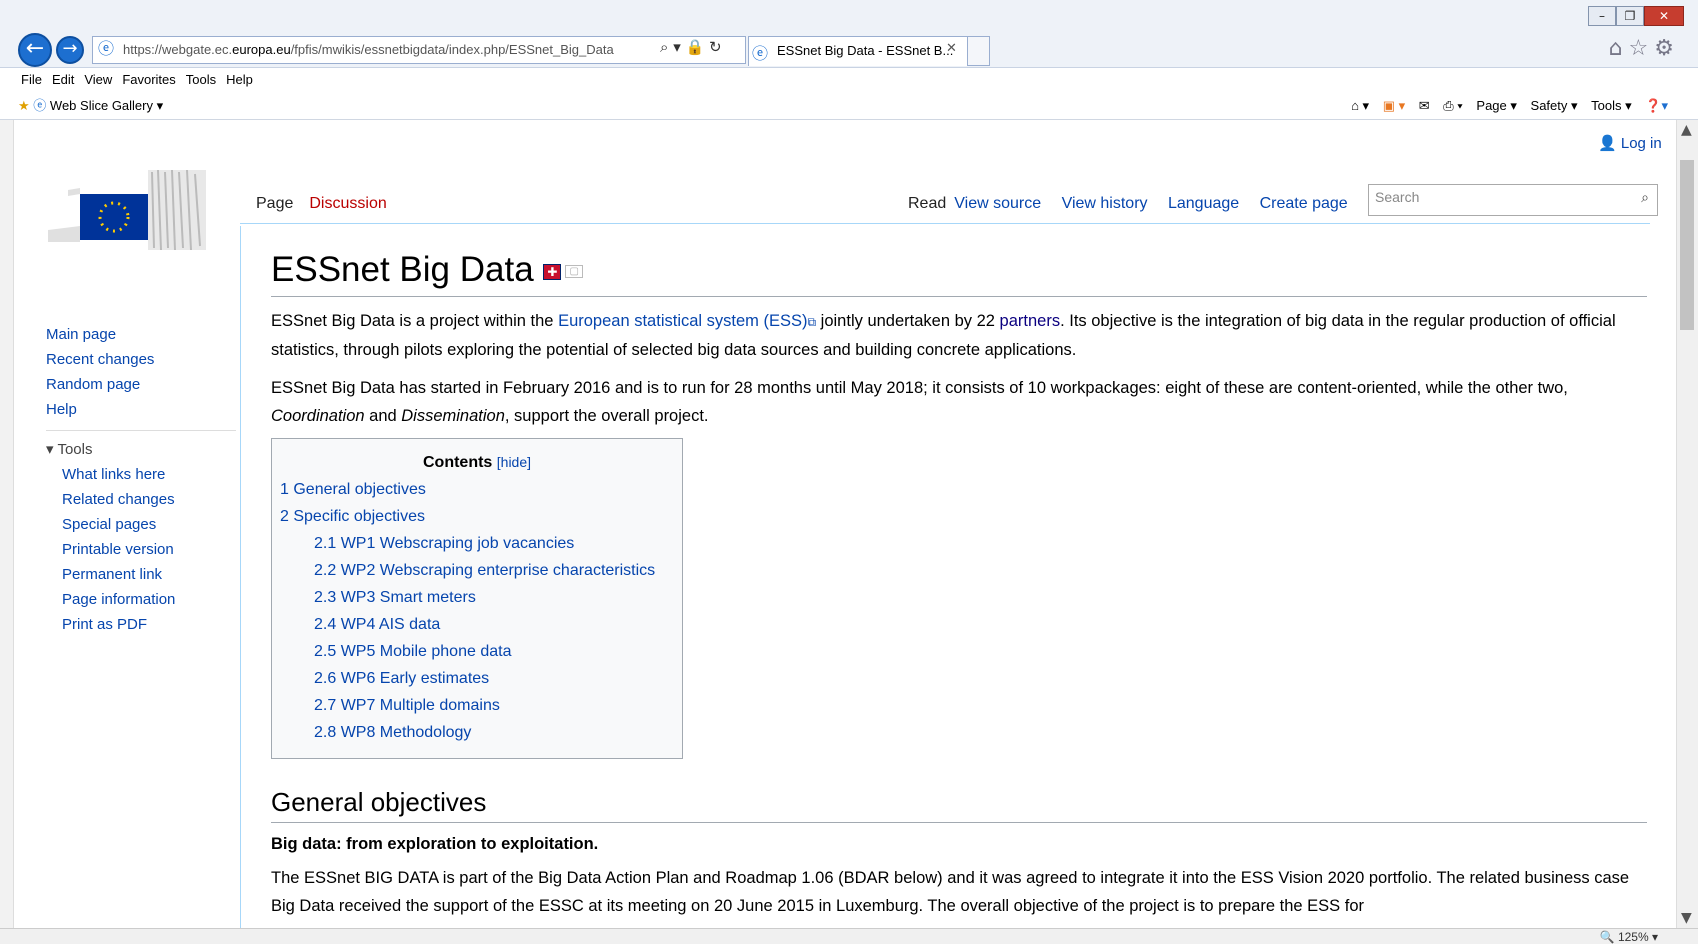  Describe the element at coordinates (149, 599) in the screenshot. I see `tool-page-information: Page information` at that location.